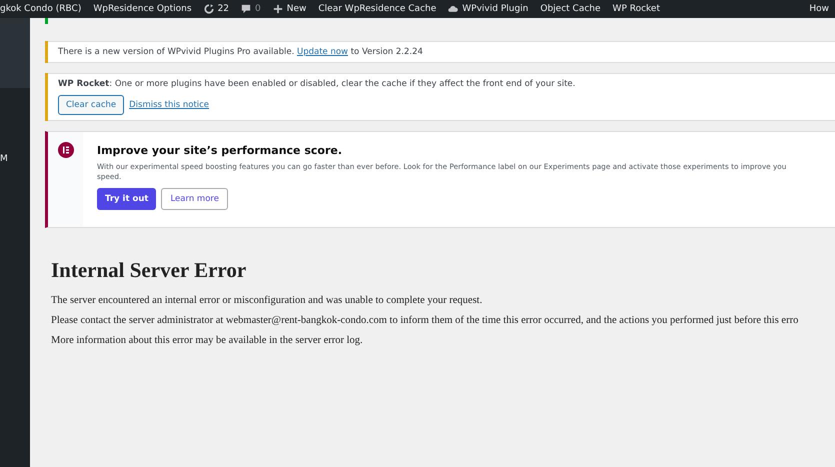 Image resolution: width=835 pixels, height=467 pixels. What do you see at coordinates (488, 9) in the screenshot?
I see `toolbar-link: WPvivid Plugin` at bounding box center [488, 9].